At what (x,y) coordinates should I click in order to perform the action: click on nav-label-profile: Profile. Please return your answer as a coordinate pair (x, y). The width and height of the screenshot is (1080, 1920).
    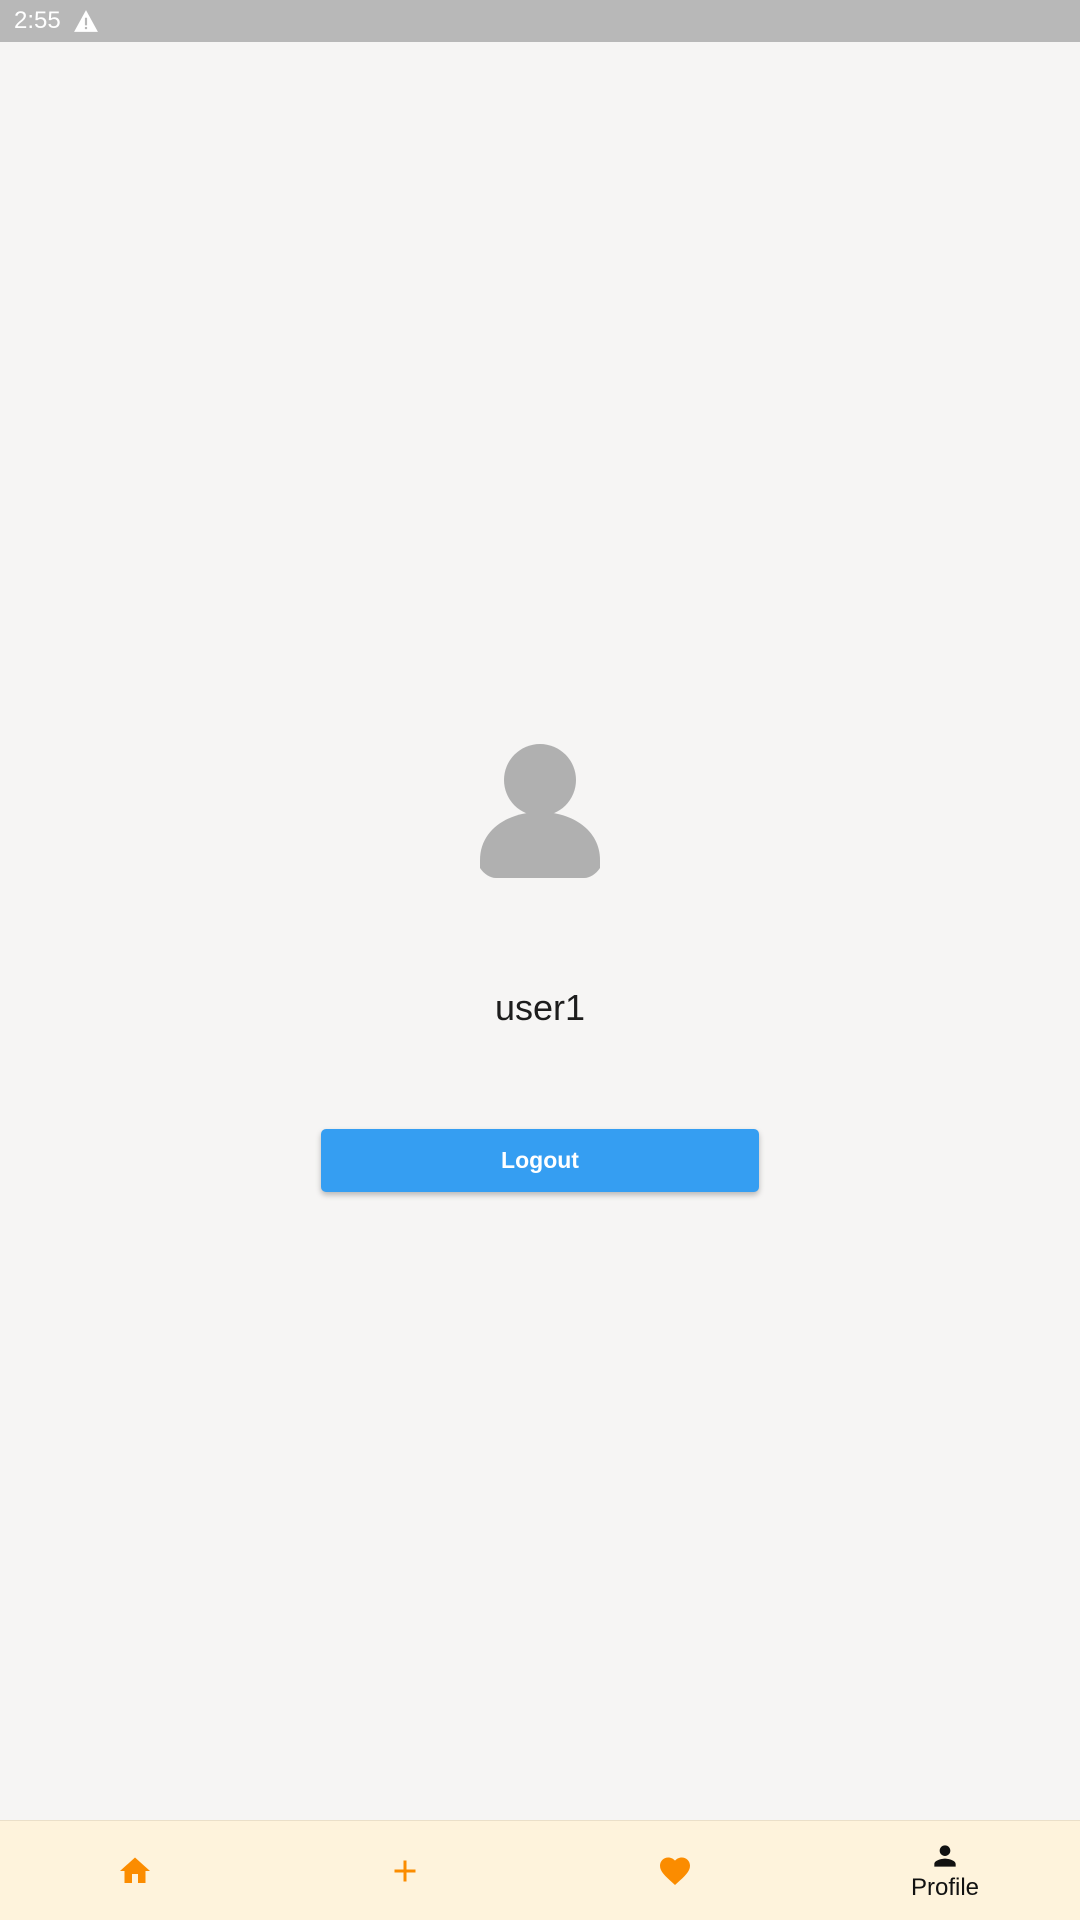
    Looking at the image, I should click on (945, 1887).